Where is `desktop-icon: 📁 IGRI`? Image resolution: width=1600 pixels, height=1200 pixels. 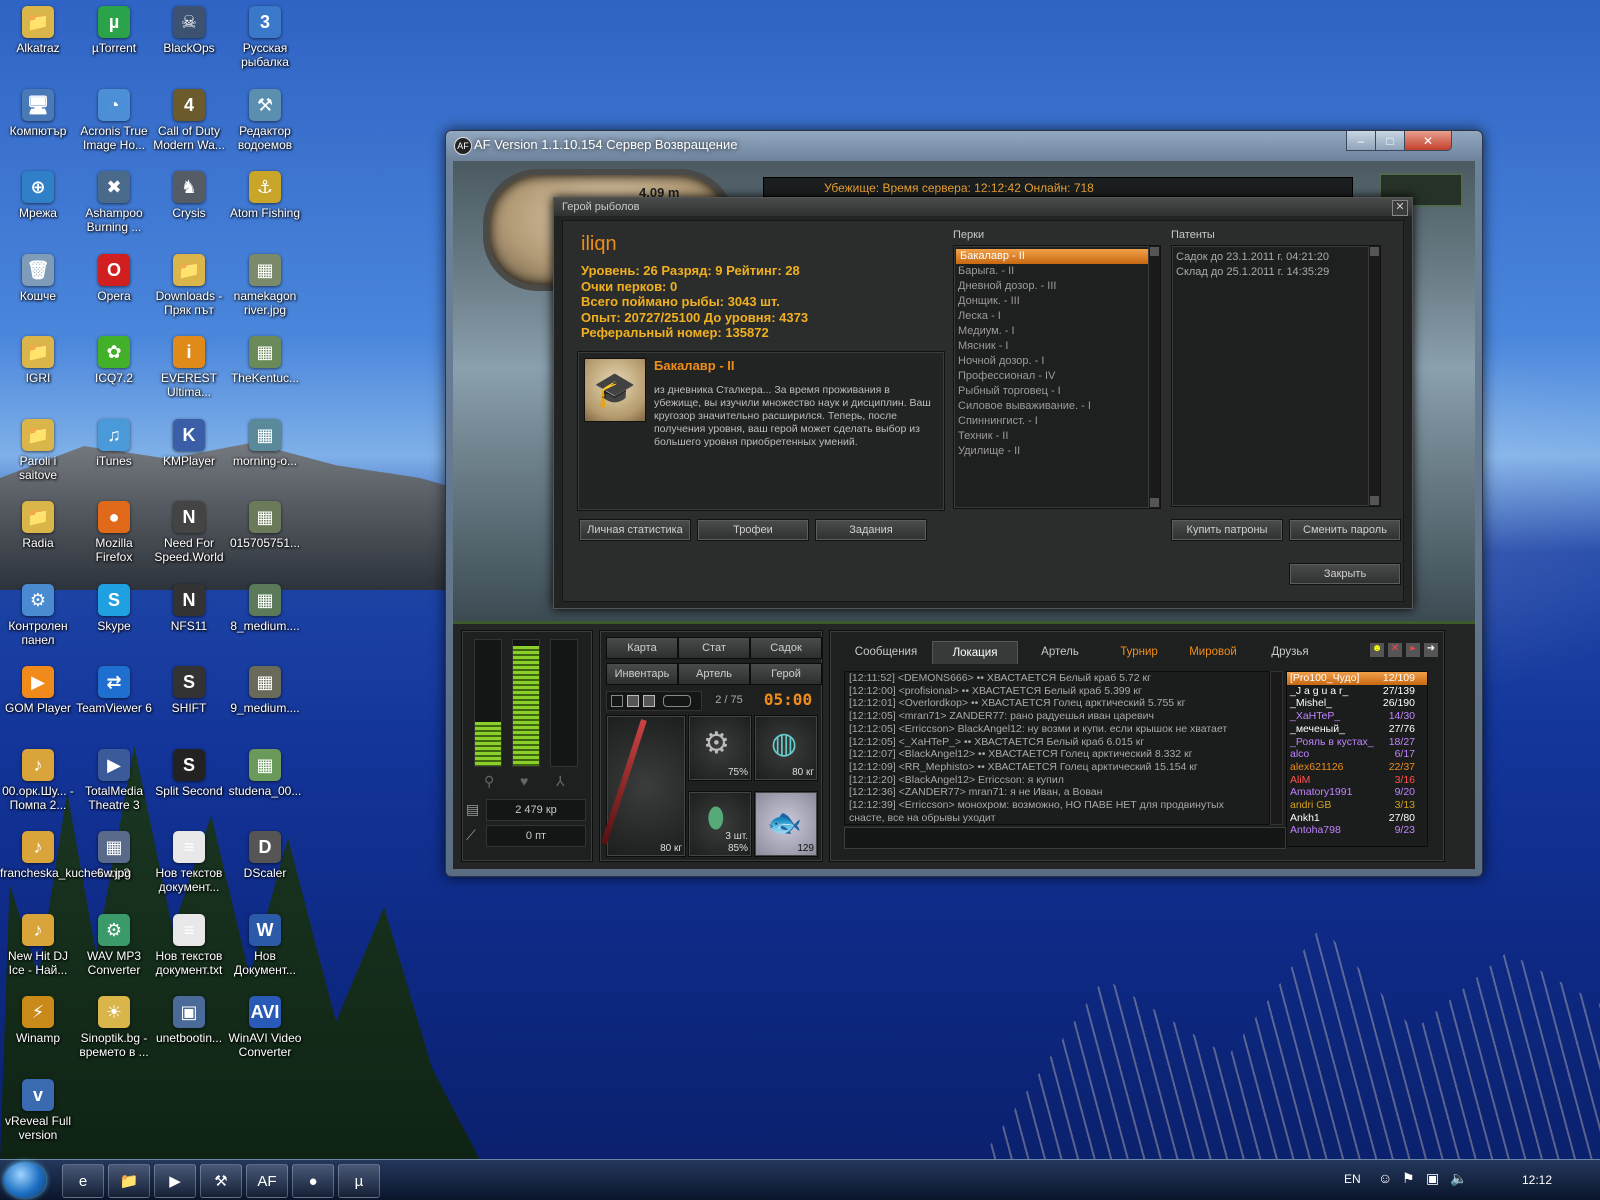 desktop-icon: 📁 IGRI is located at coordinates (38, 360).